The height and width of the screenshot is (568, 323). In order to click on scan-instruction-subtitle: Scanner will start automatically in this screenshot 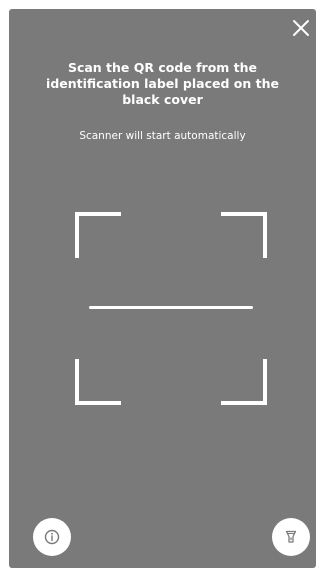, I will do `click(162, 136)`.